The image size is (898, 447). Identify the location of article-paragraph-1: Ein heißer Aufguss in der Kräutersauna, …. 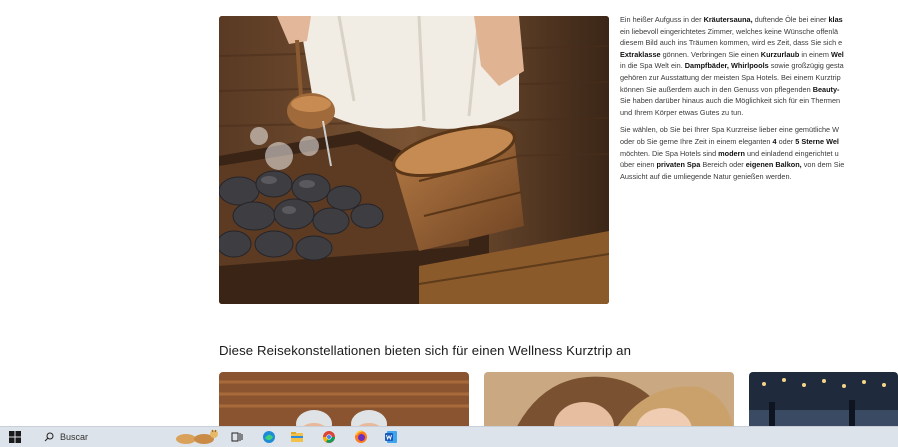
(759, 66).